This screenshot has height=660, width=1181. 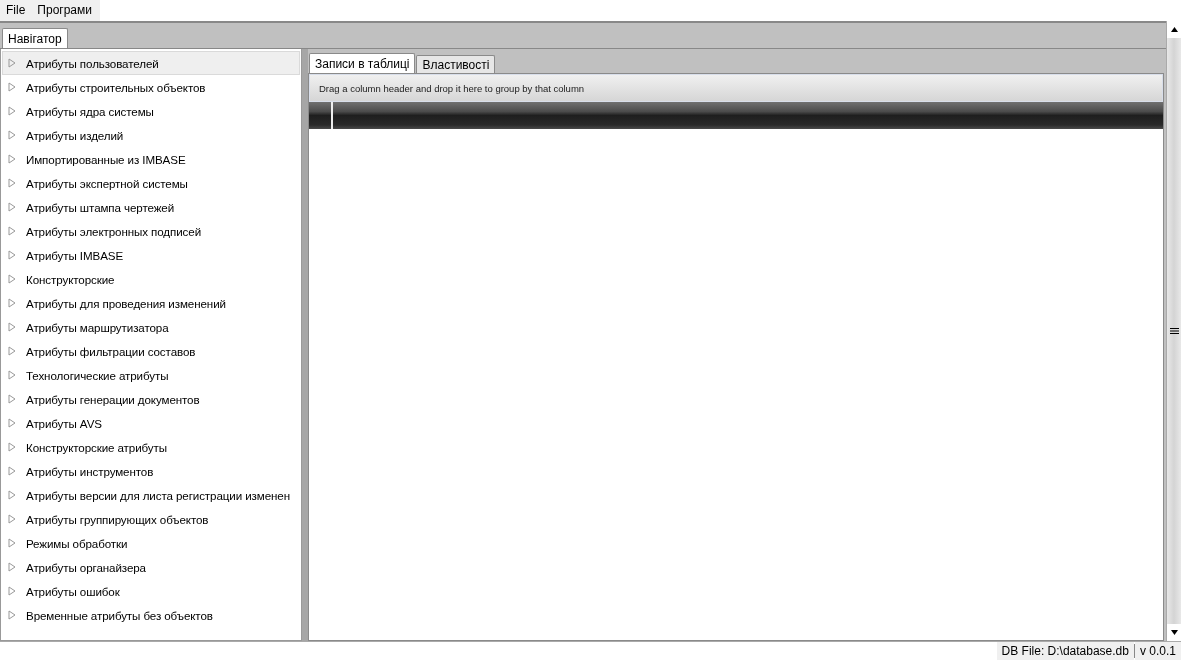 I want to click on tree-item: Атрибуты для проведения изменений, so click(x=151, y=303).